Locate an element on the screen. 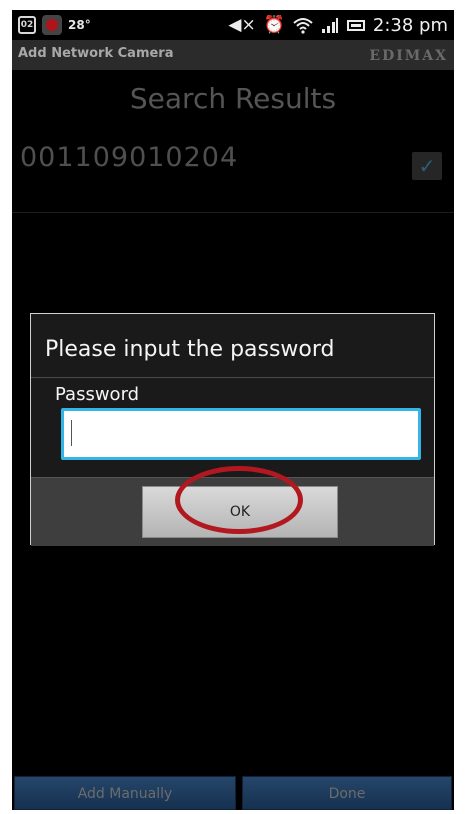  mute-icon: ◀× is located at coordinates (242, 25).